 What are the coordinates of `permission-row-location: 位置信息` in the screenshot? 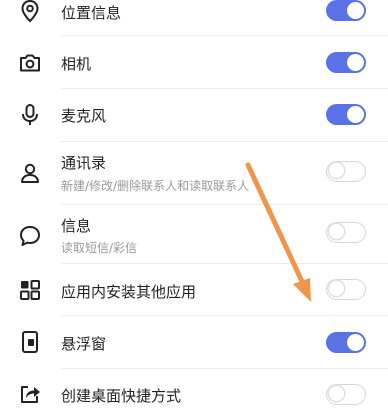 It's located at (194, 13).